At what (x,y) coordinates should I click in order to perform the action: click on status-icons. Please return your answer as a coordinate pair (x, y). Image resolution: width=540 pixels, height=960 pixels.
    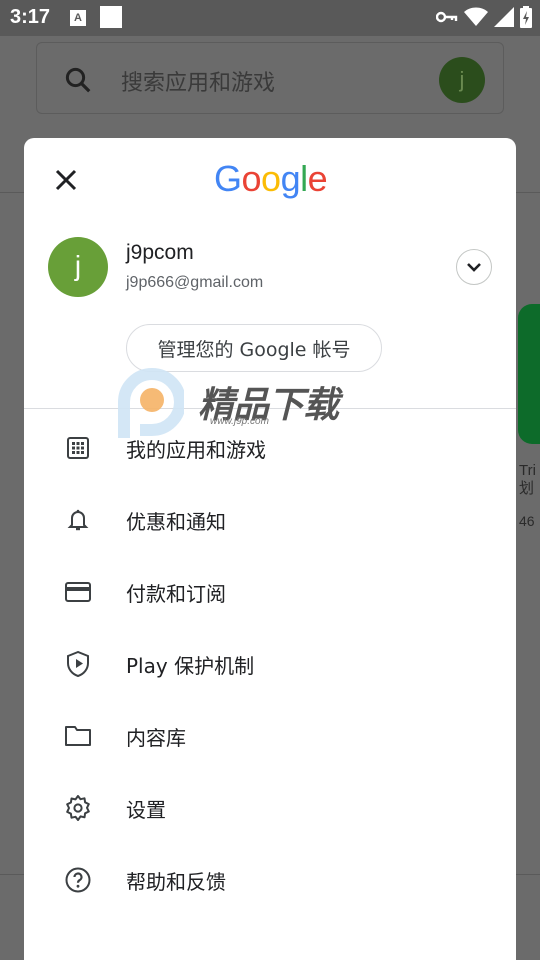
    Looking at the image, I should click on (484, 17).